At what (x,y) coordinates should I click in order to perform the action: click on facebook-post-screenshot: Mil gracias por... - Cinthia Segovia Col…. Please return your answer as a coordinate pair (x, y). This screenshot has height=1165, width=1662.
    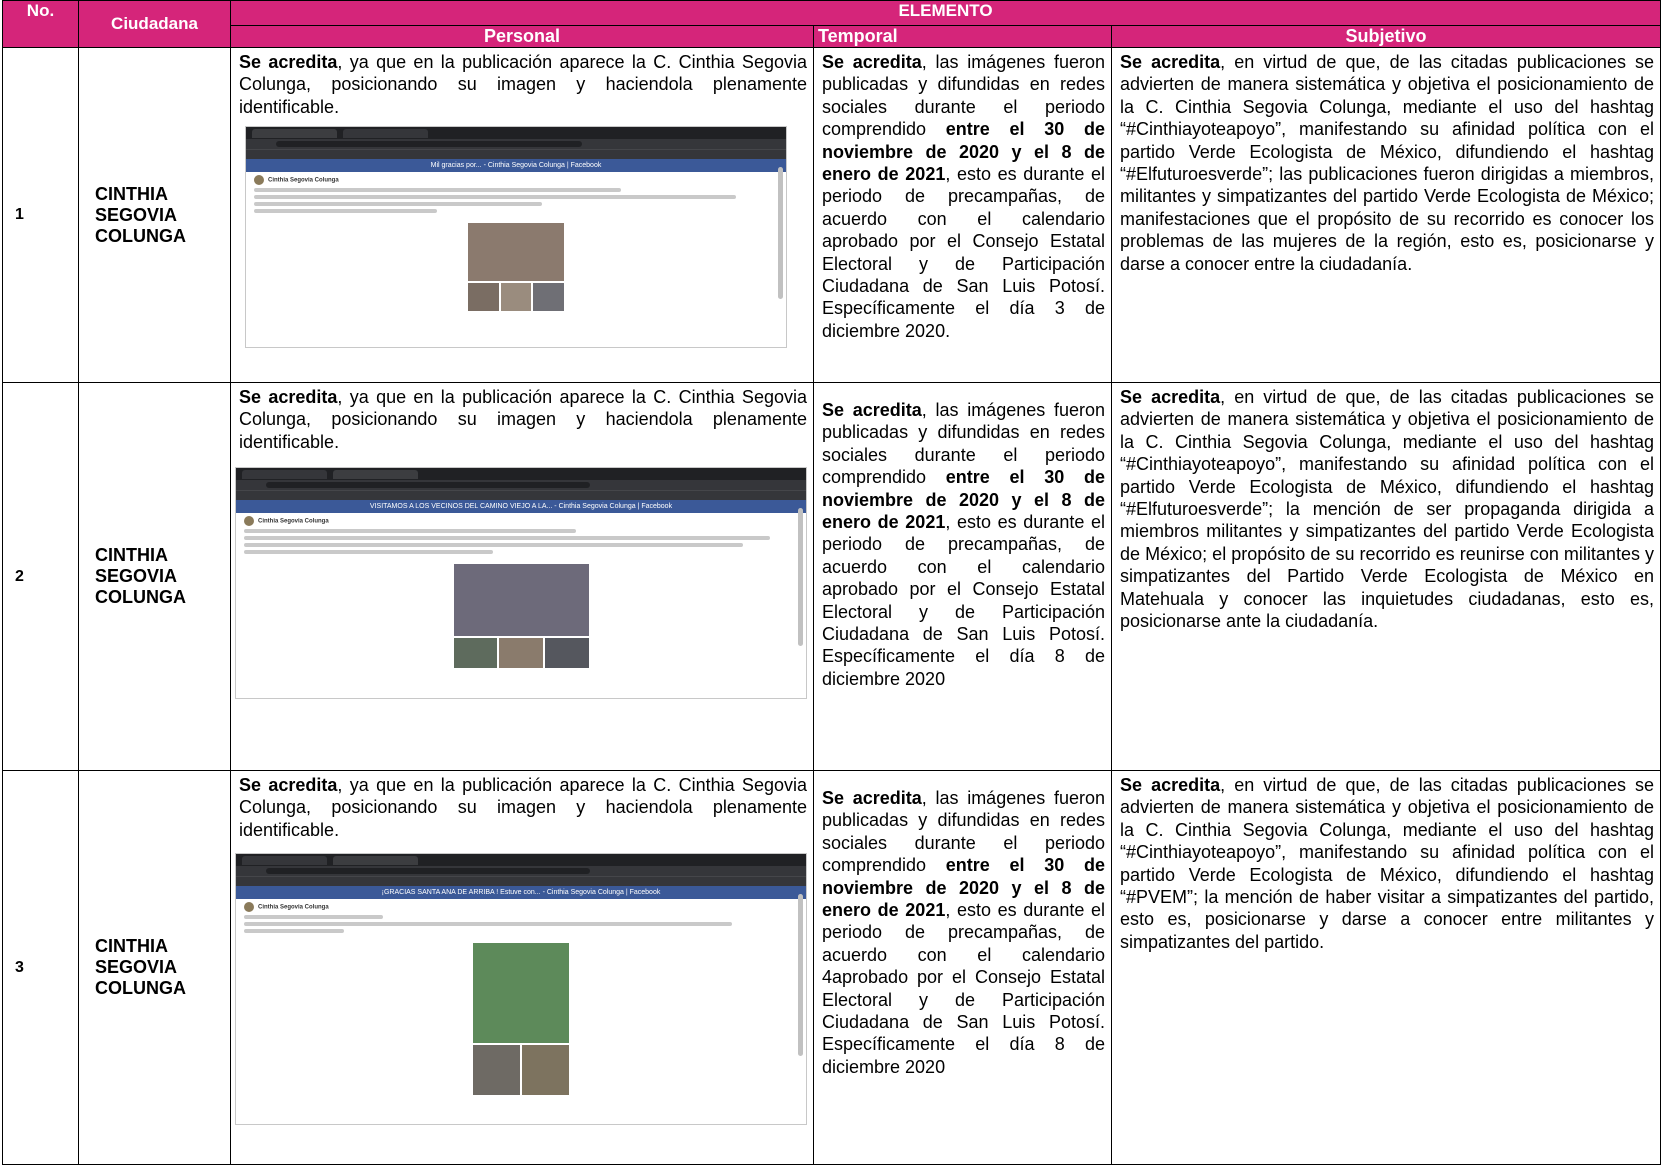
    Looking at the image, I should click on (516, 237).